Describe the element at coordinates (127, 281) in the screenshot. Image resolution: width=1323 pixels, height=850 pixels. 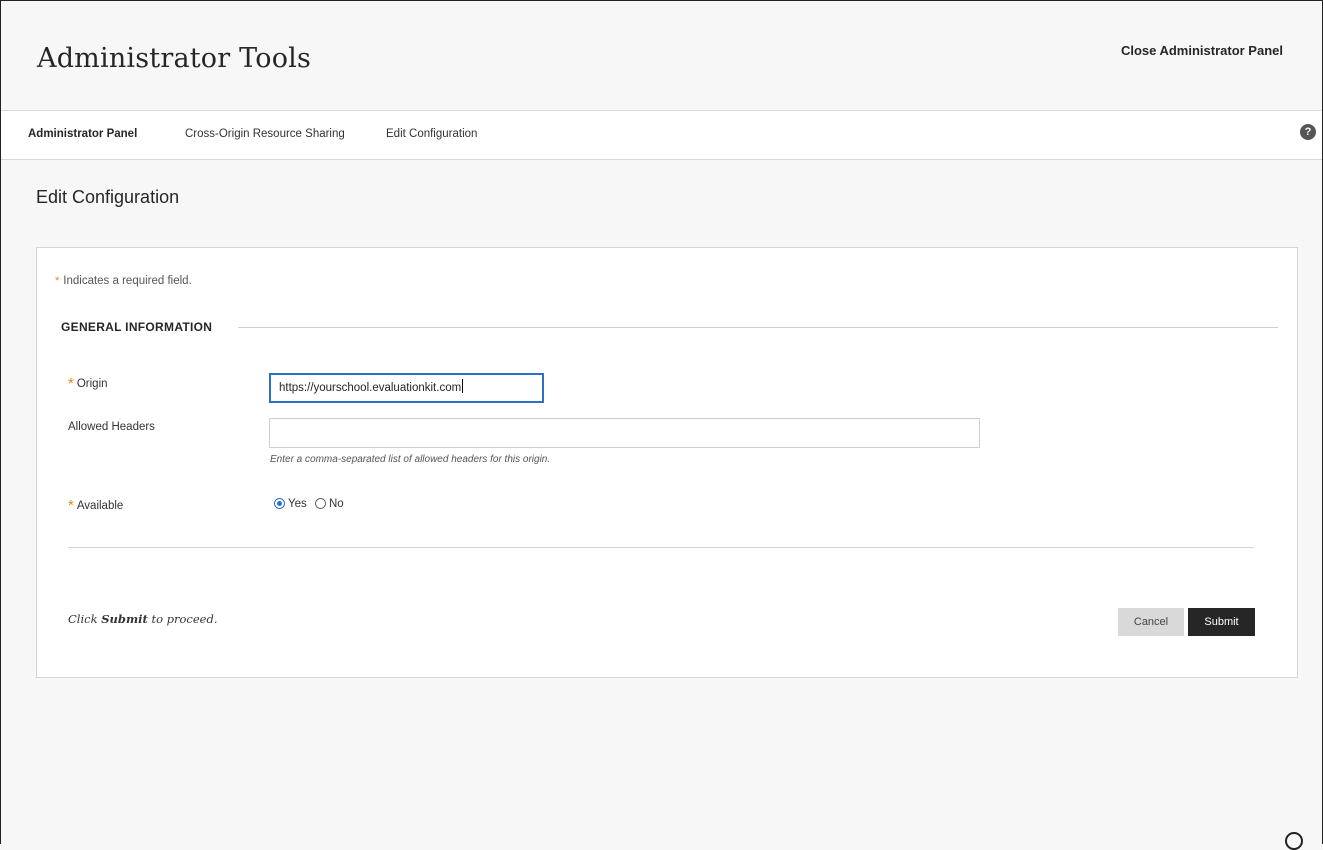
I see `required-note-text: Indicates a required field.` at that location.